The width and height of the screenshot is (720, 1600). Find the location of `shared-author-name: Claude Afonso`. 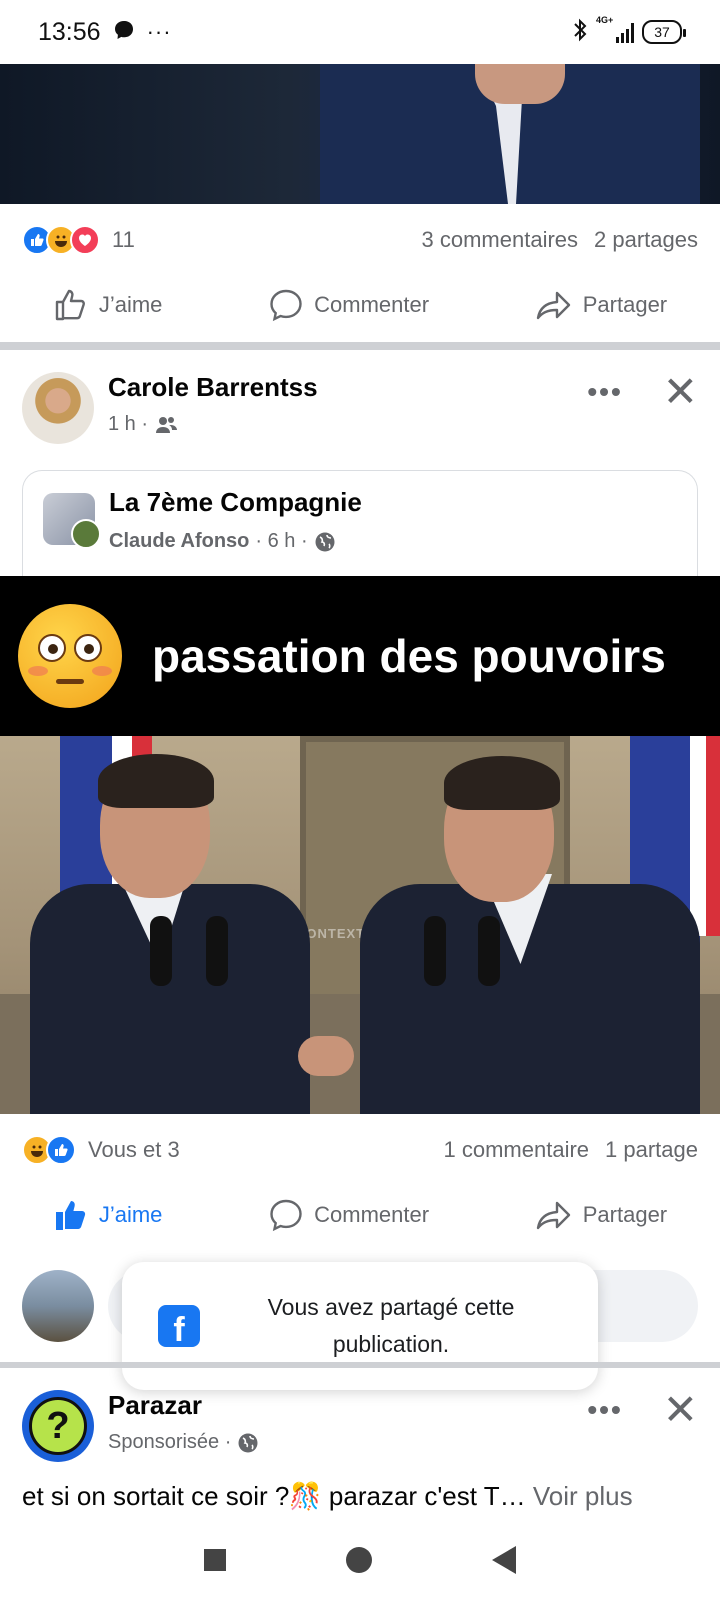

shared-author-name: Claude Afonso is located at coordinates (179, 541).